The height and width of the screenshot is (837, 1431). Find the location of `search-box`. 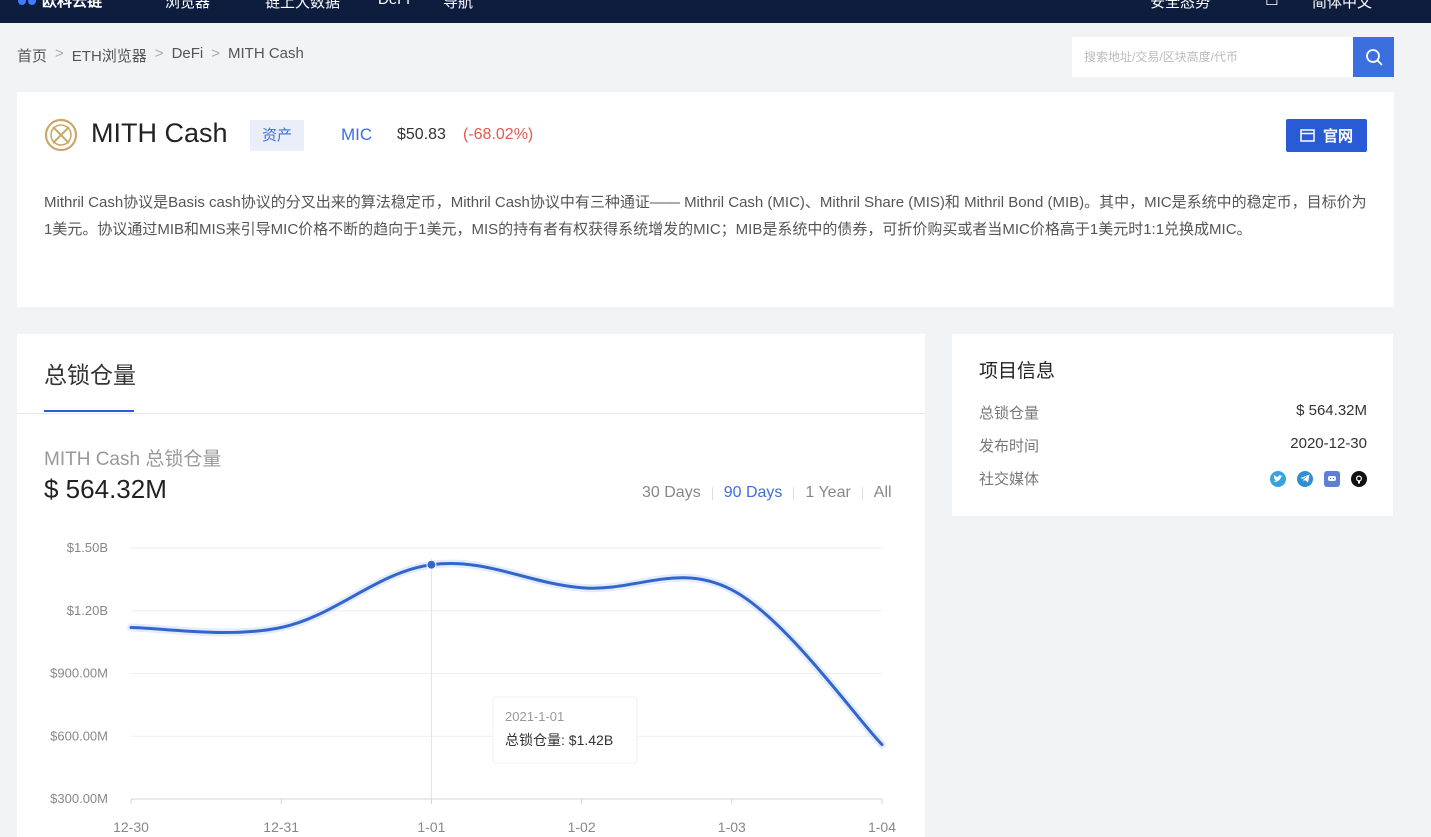

search-box is located at coordinates (1233, 57).